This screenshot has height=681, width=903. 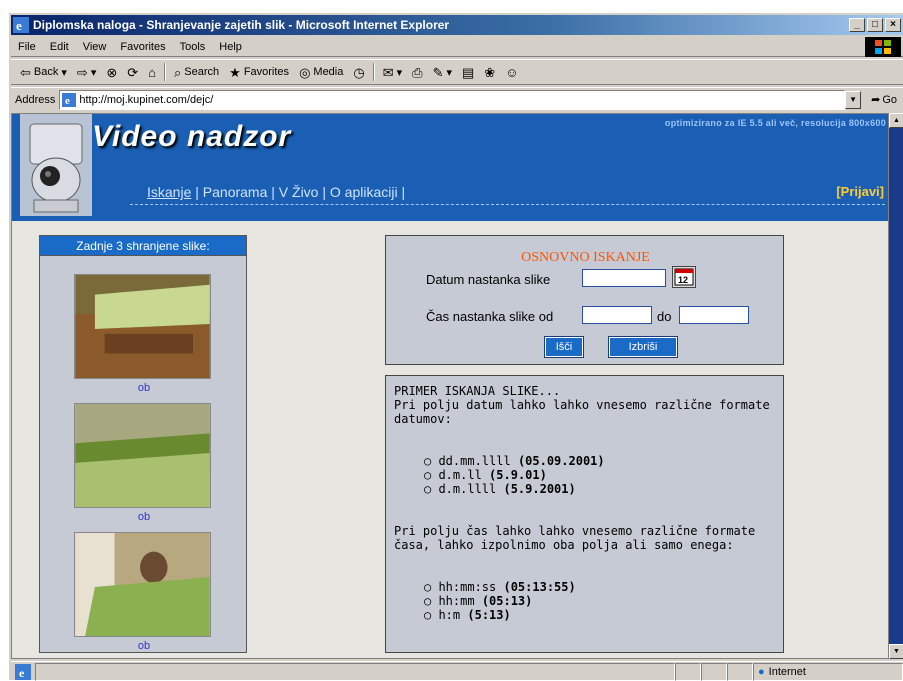 I want to click on address-input: e http://moj.kupinet.com/dejc/, so click(x=452, y=99).